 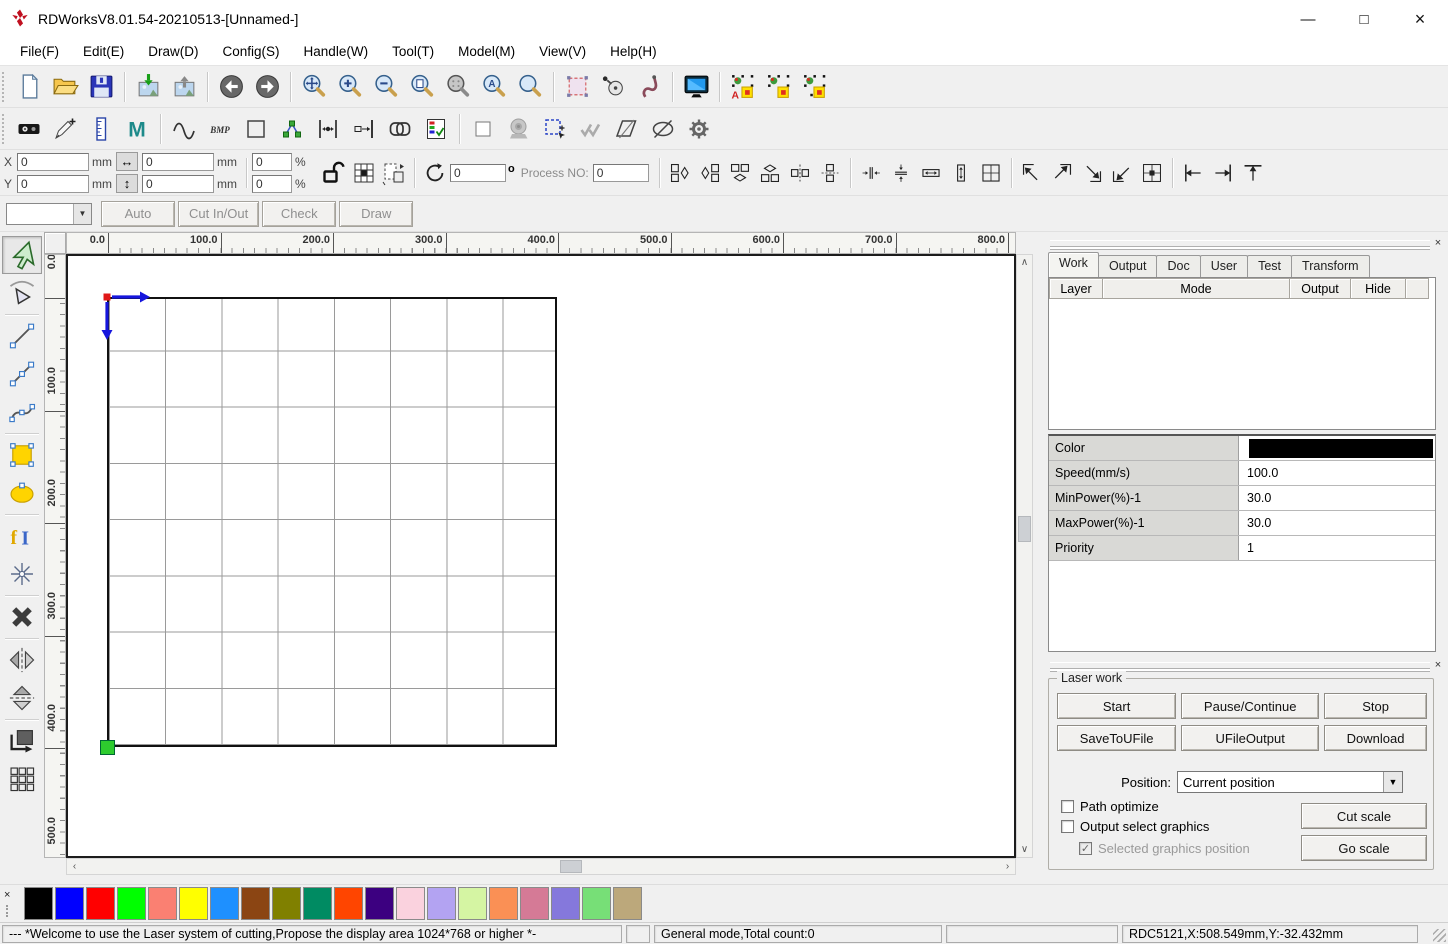 I want to click on save-file-icon, so click(x=101, y=87).